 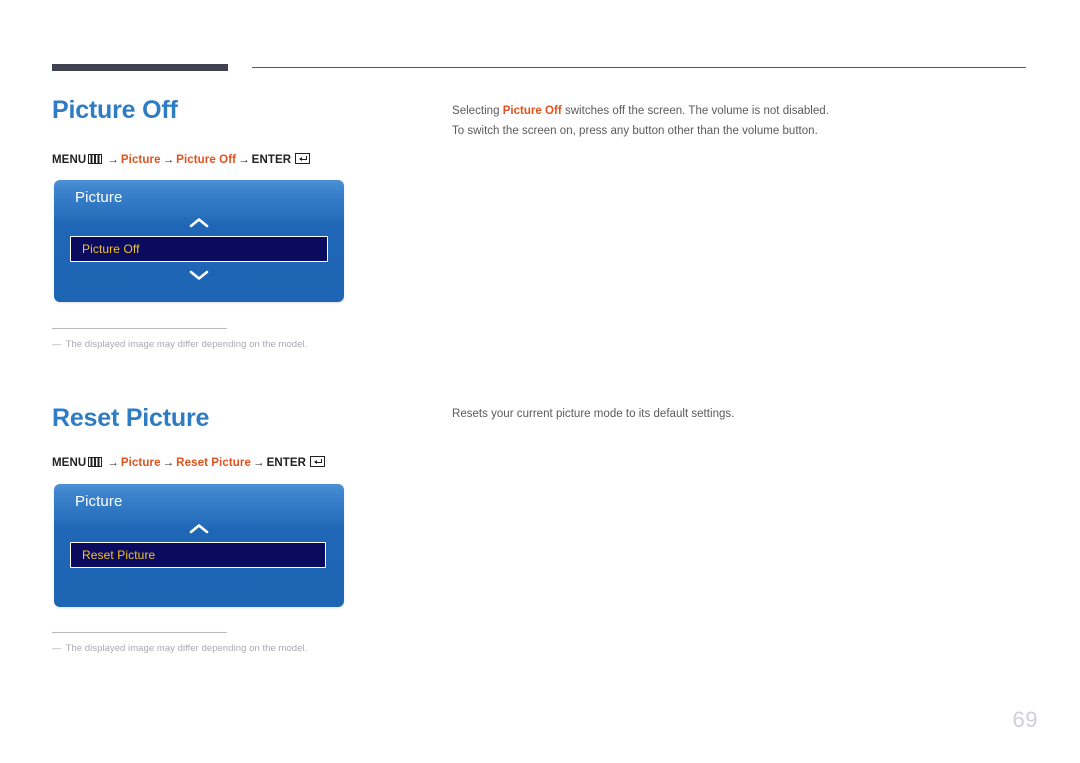 I want to click on chevron-down-icon, so click(x=199, y=275).